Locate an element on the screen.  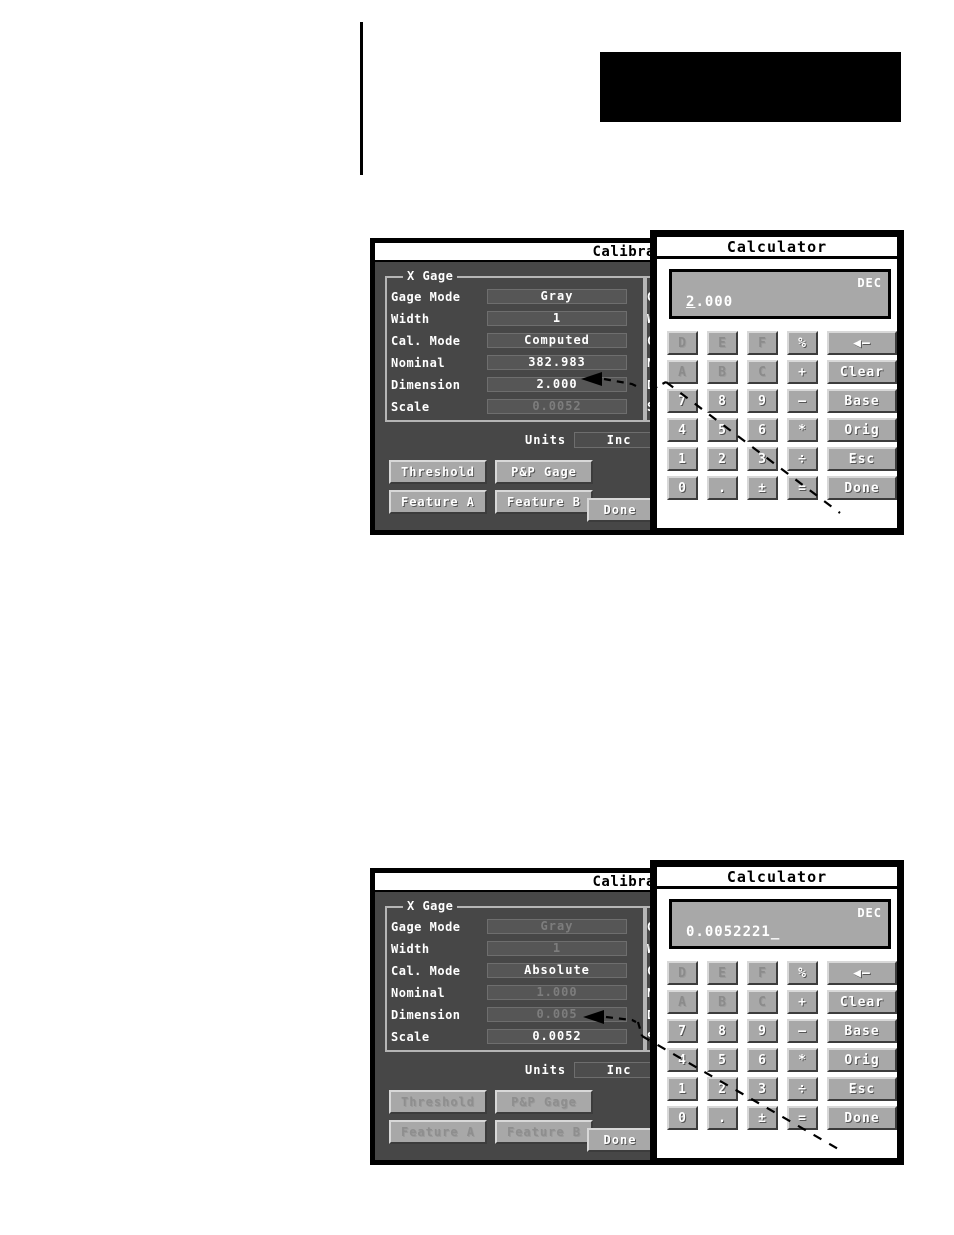
field-label-scale-bottom: Scale is located at coordinates (410, 1036).